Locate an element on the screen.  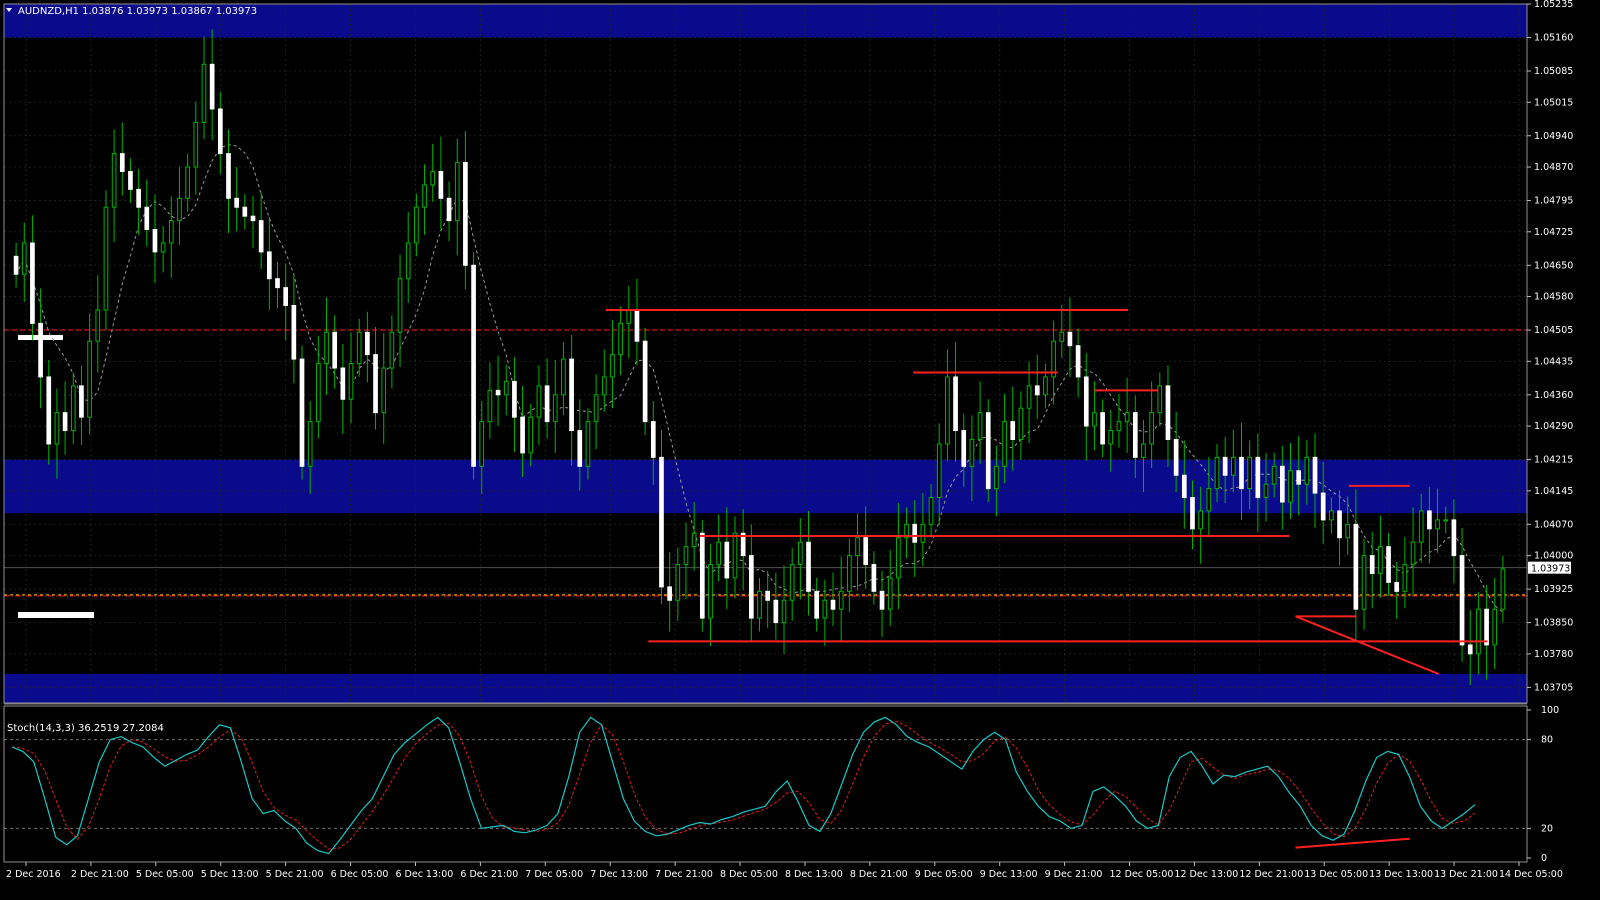
y-tick-label-21: 1.03705 is located at coordinates (1553, 687).